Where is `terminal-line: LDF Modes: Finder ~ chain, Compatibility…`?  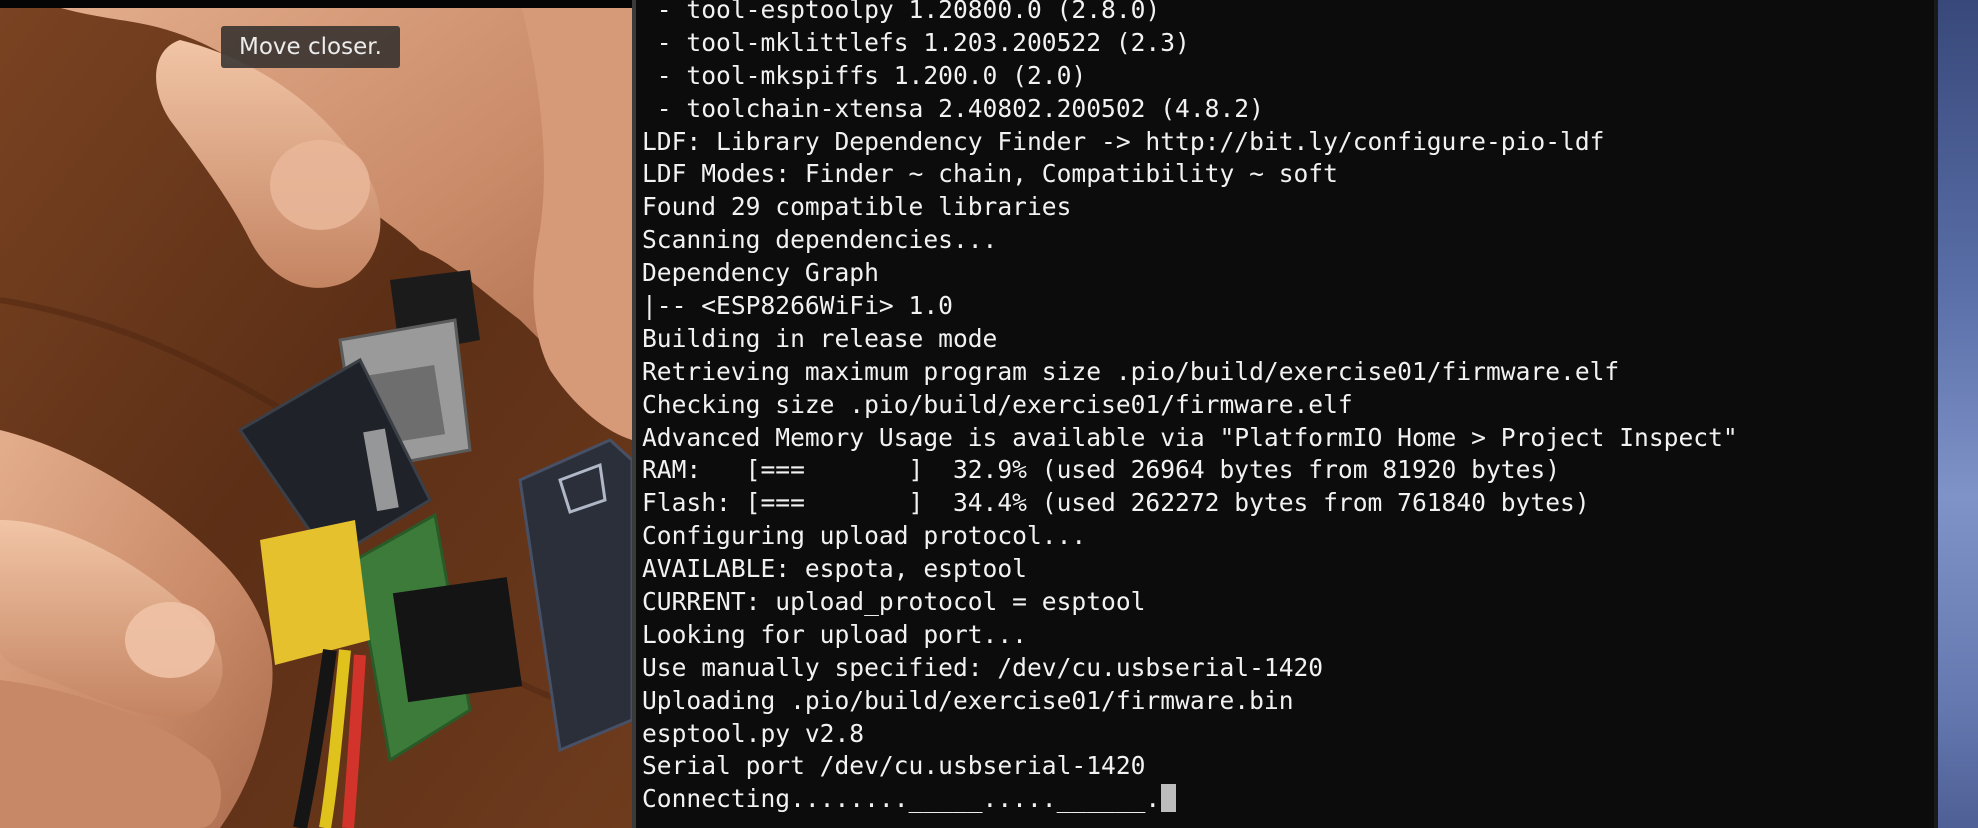 terminal-line: LDF Modes: Finder ~ chain, Compatibility… is located at coordinates (990, 174).